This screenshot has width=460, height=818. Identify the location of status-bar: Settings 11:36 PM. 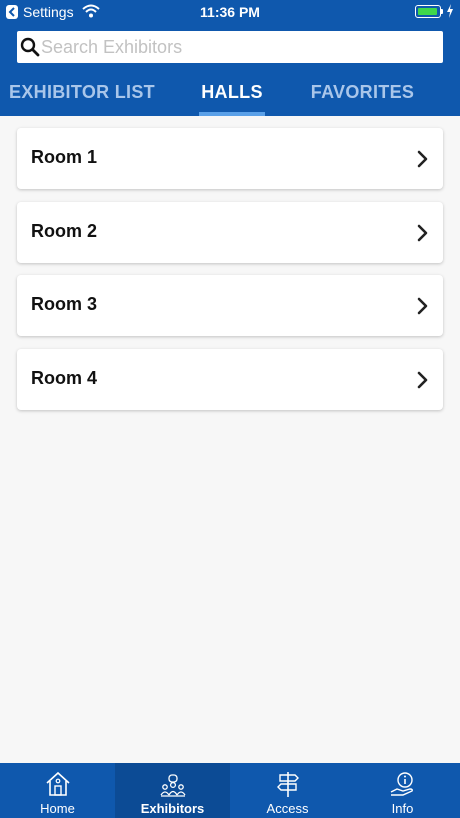
(230, 12).